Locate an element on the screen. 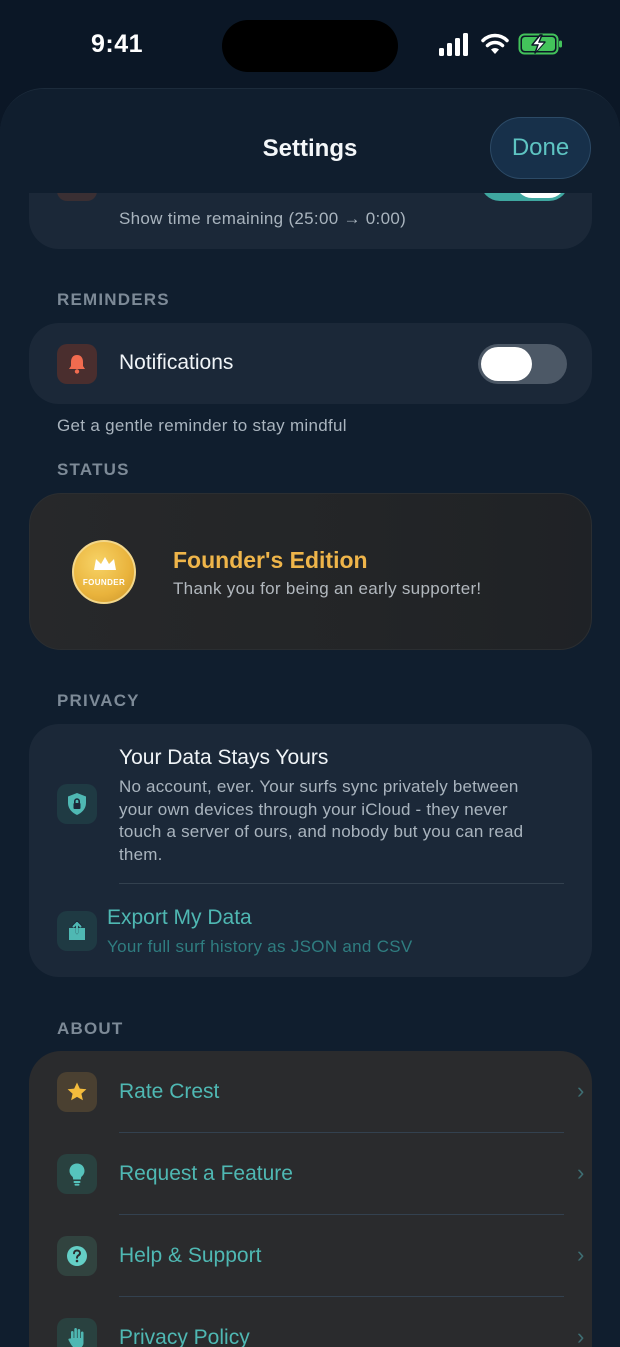  section-label-reminders: REMINDERS is located at coordinates (113, 299).